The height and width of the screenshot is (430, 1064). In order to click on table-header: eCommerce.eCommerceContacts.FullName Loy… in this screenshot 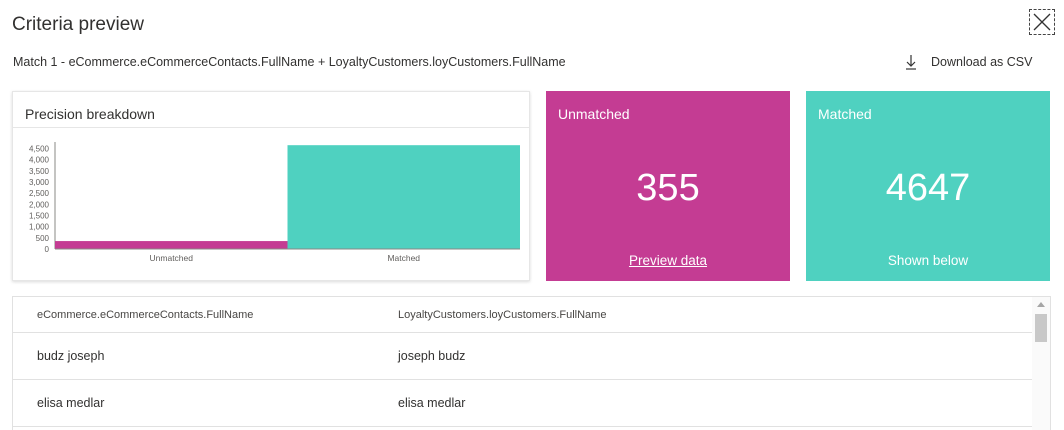, I will do `click(523, 315)`.